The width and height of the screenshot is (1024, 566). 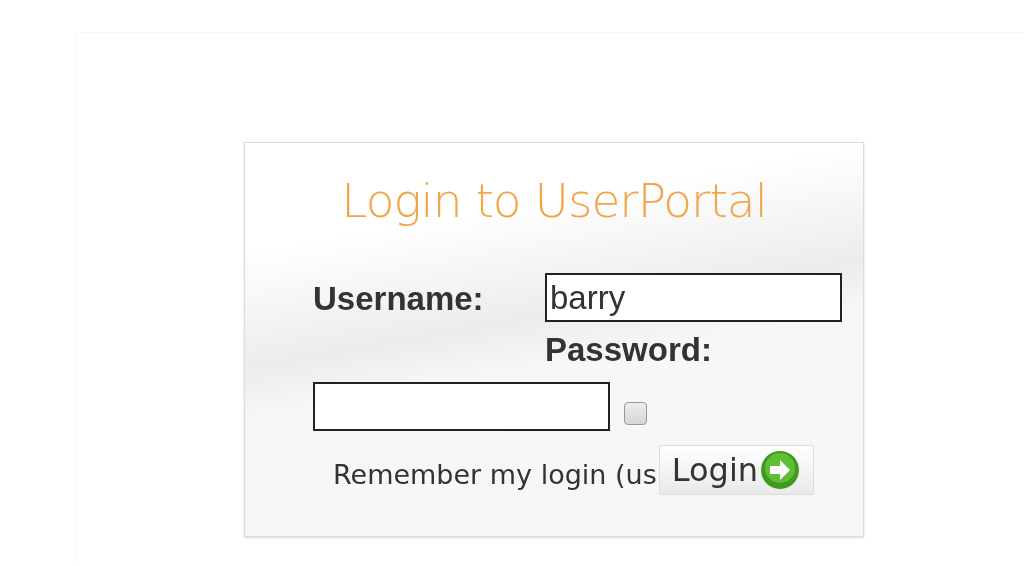 What do you see at coordinates (399, 299) in the screenshot?
I see `username-label: Username:` at bounding box center [399, 299].